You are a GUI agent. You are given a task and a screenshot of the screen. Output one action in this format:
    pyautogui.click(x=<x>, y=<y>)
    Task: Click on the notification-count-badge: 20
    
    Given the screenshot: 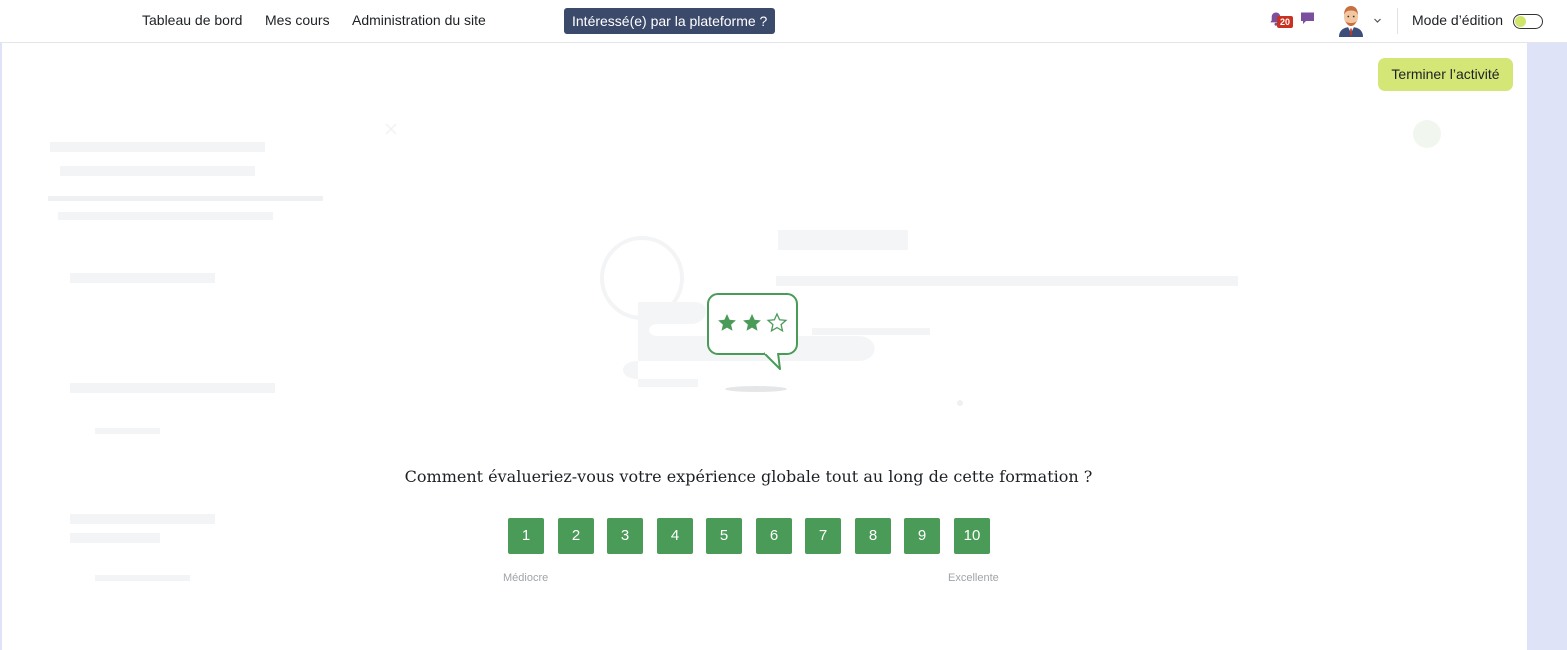 What is the action you would take?
    pyautogui.click(x=1285, y=22)
    